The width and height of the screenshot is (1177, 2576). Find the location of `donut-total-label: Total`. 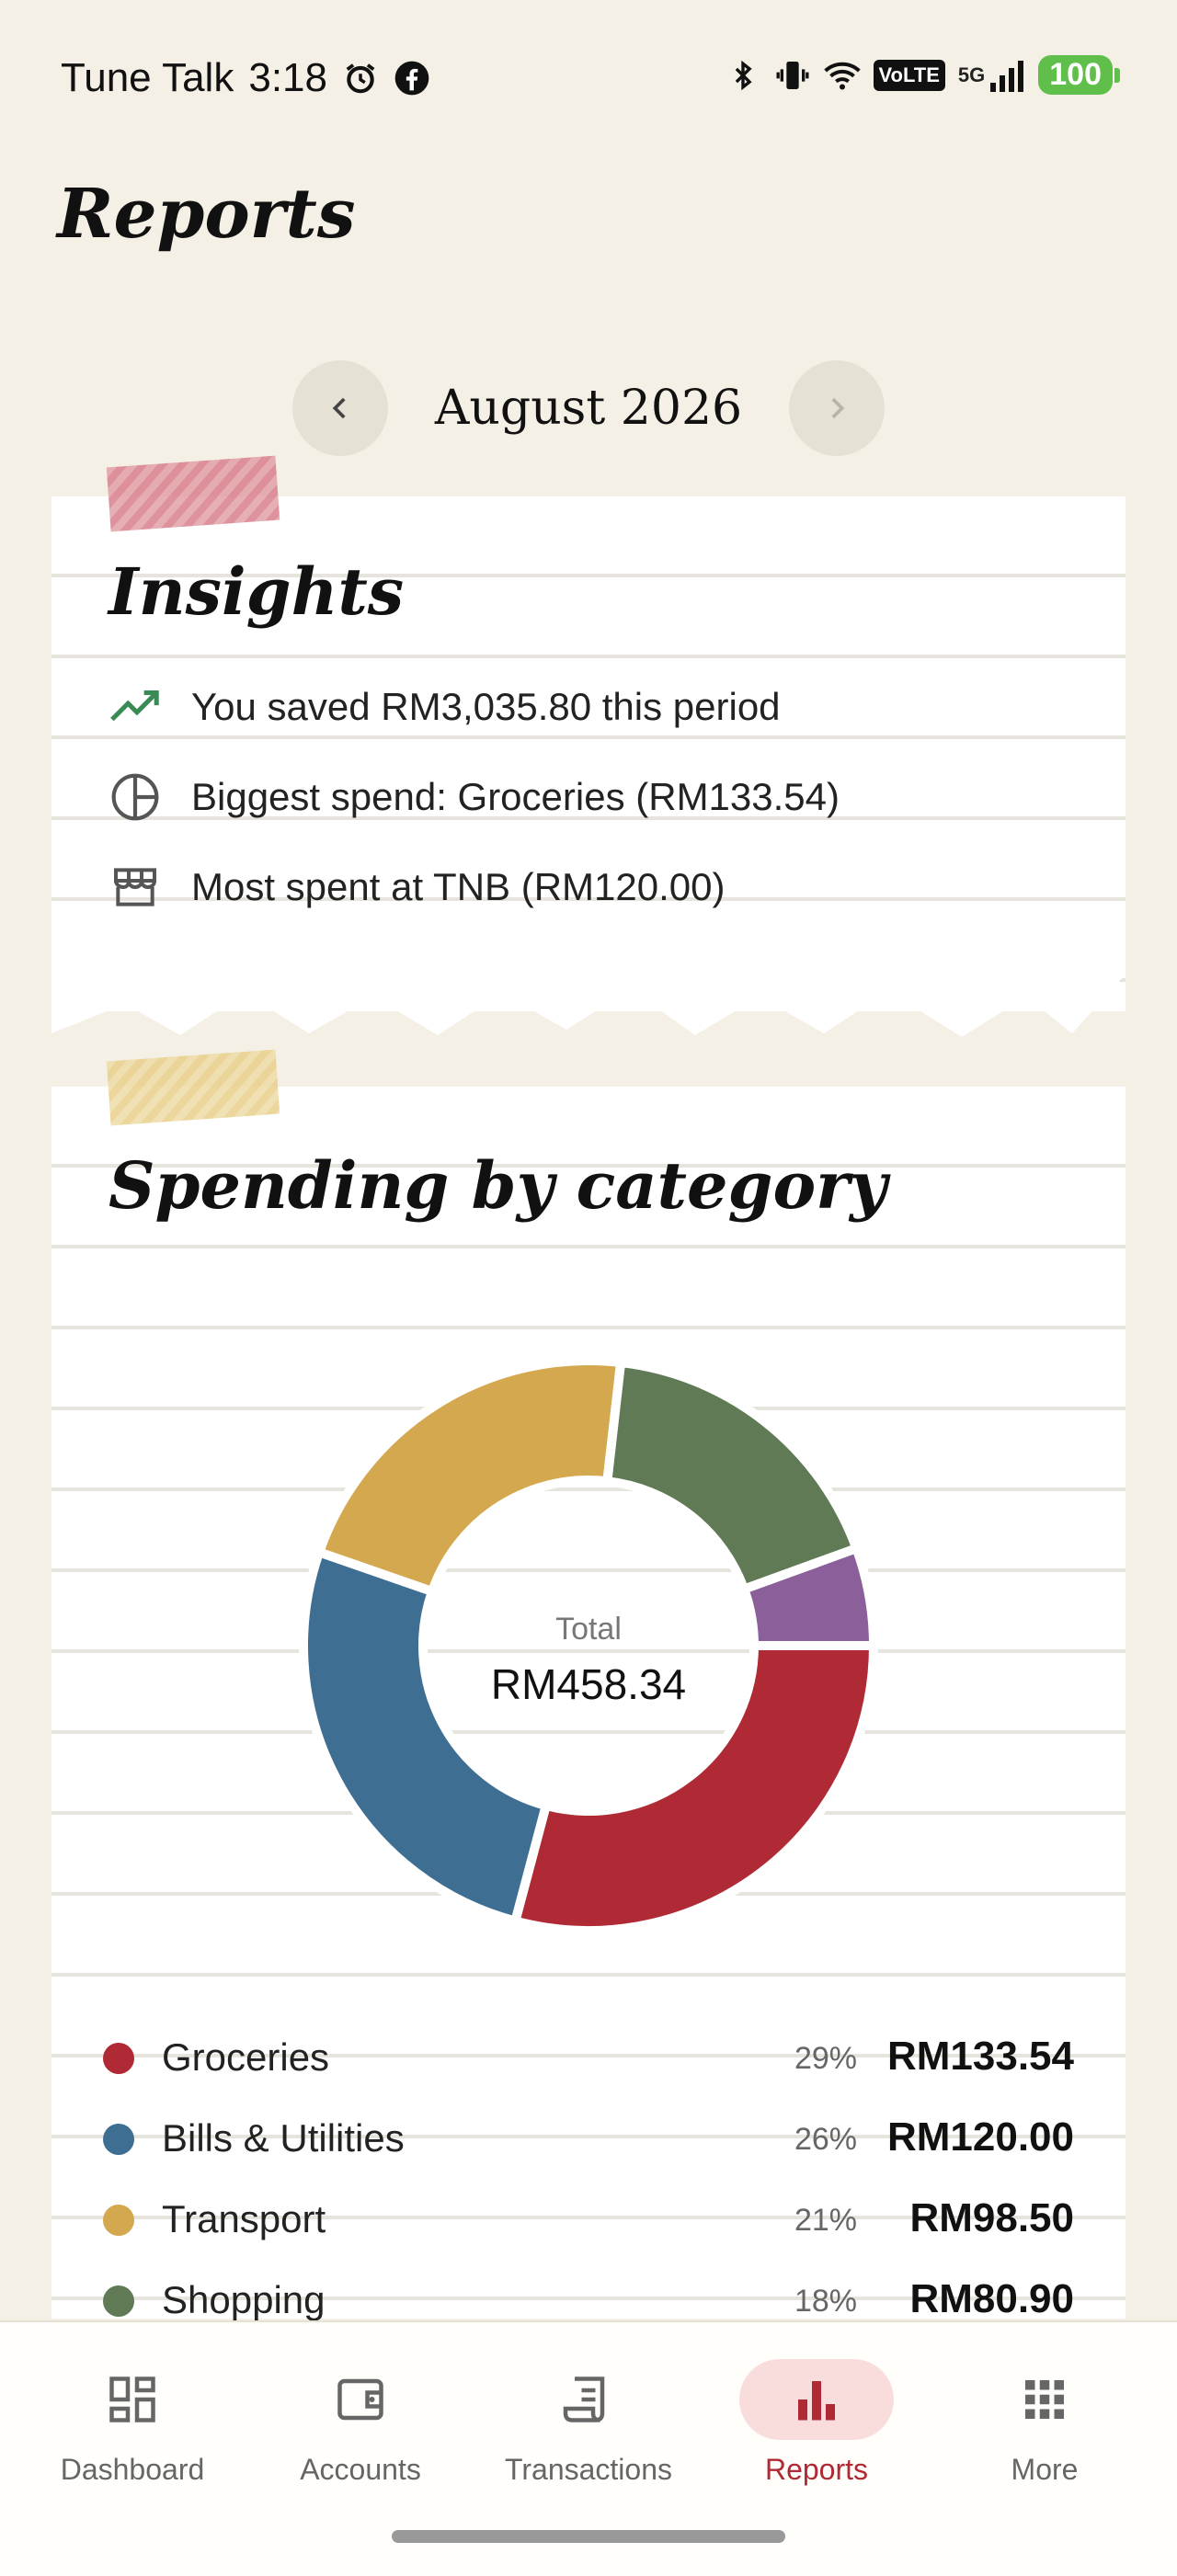

donut-total-label: Total is located at coordinates (588, 1629).